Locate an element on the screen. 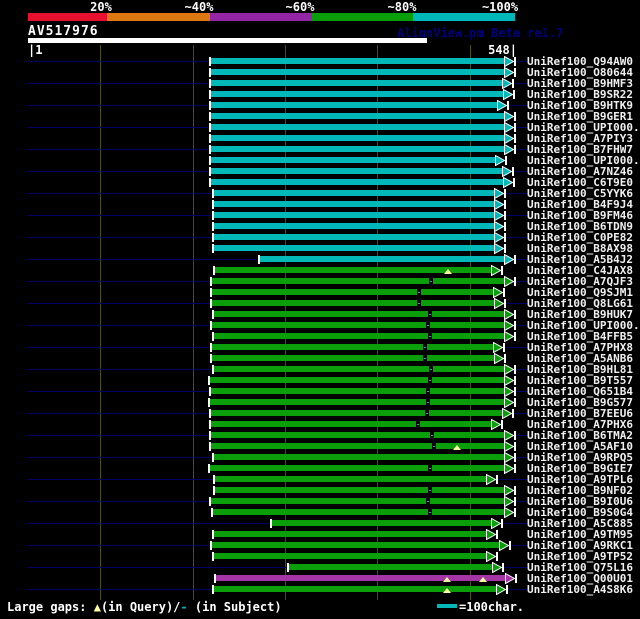 This screenshot has height=619, width=640. large-gaps-legend: Large gaps: ▲(in Query)/- (in Subject) is located at coordinates (144, 607).